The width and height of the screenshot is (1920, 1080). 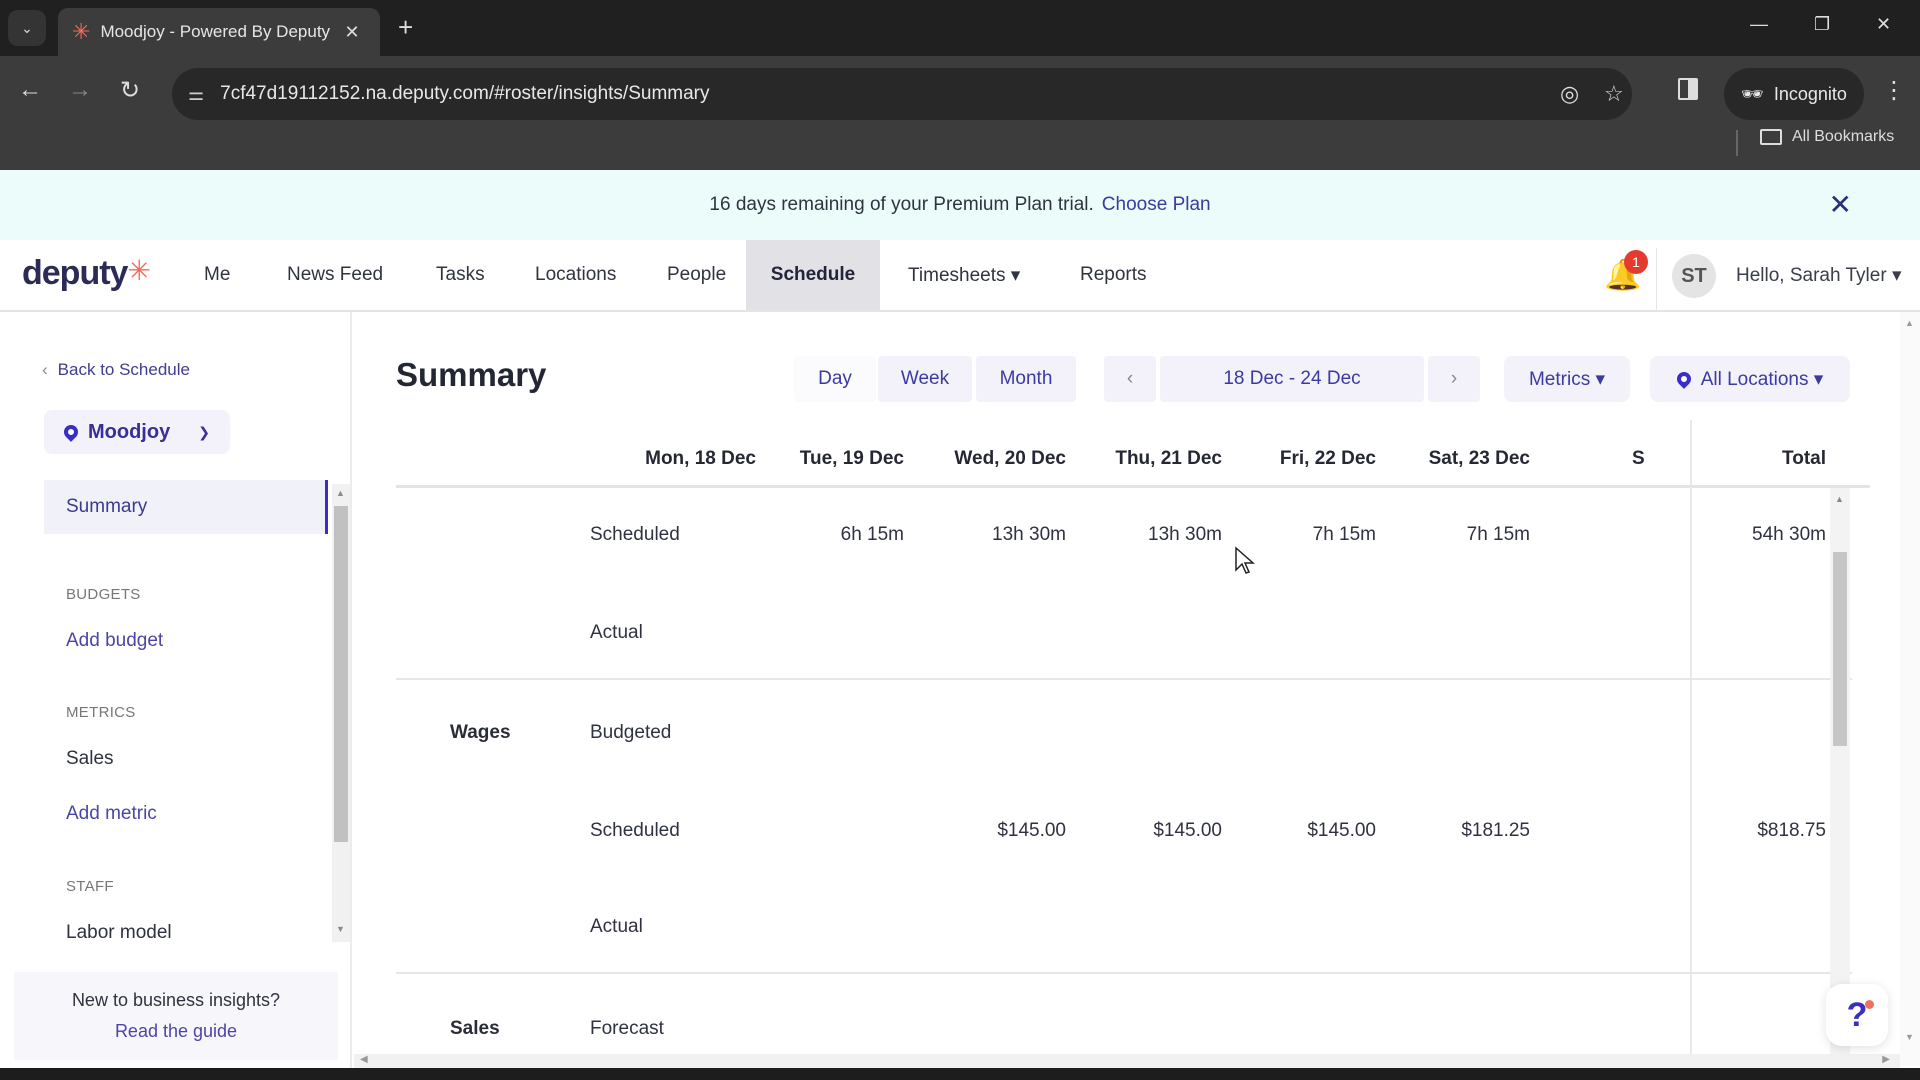 What do you see at coordinates (215, 31) in the screenshot?
I see `tab-title: Moodjoy - Powered By Deputy` at bounding box center [215, 31].